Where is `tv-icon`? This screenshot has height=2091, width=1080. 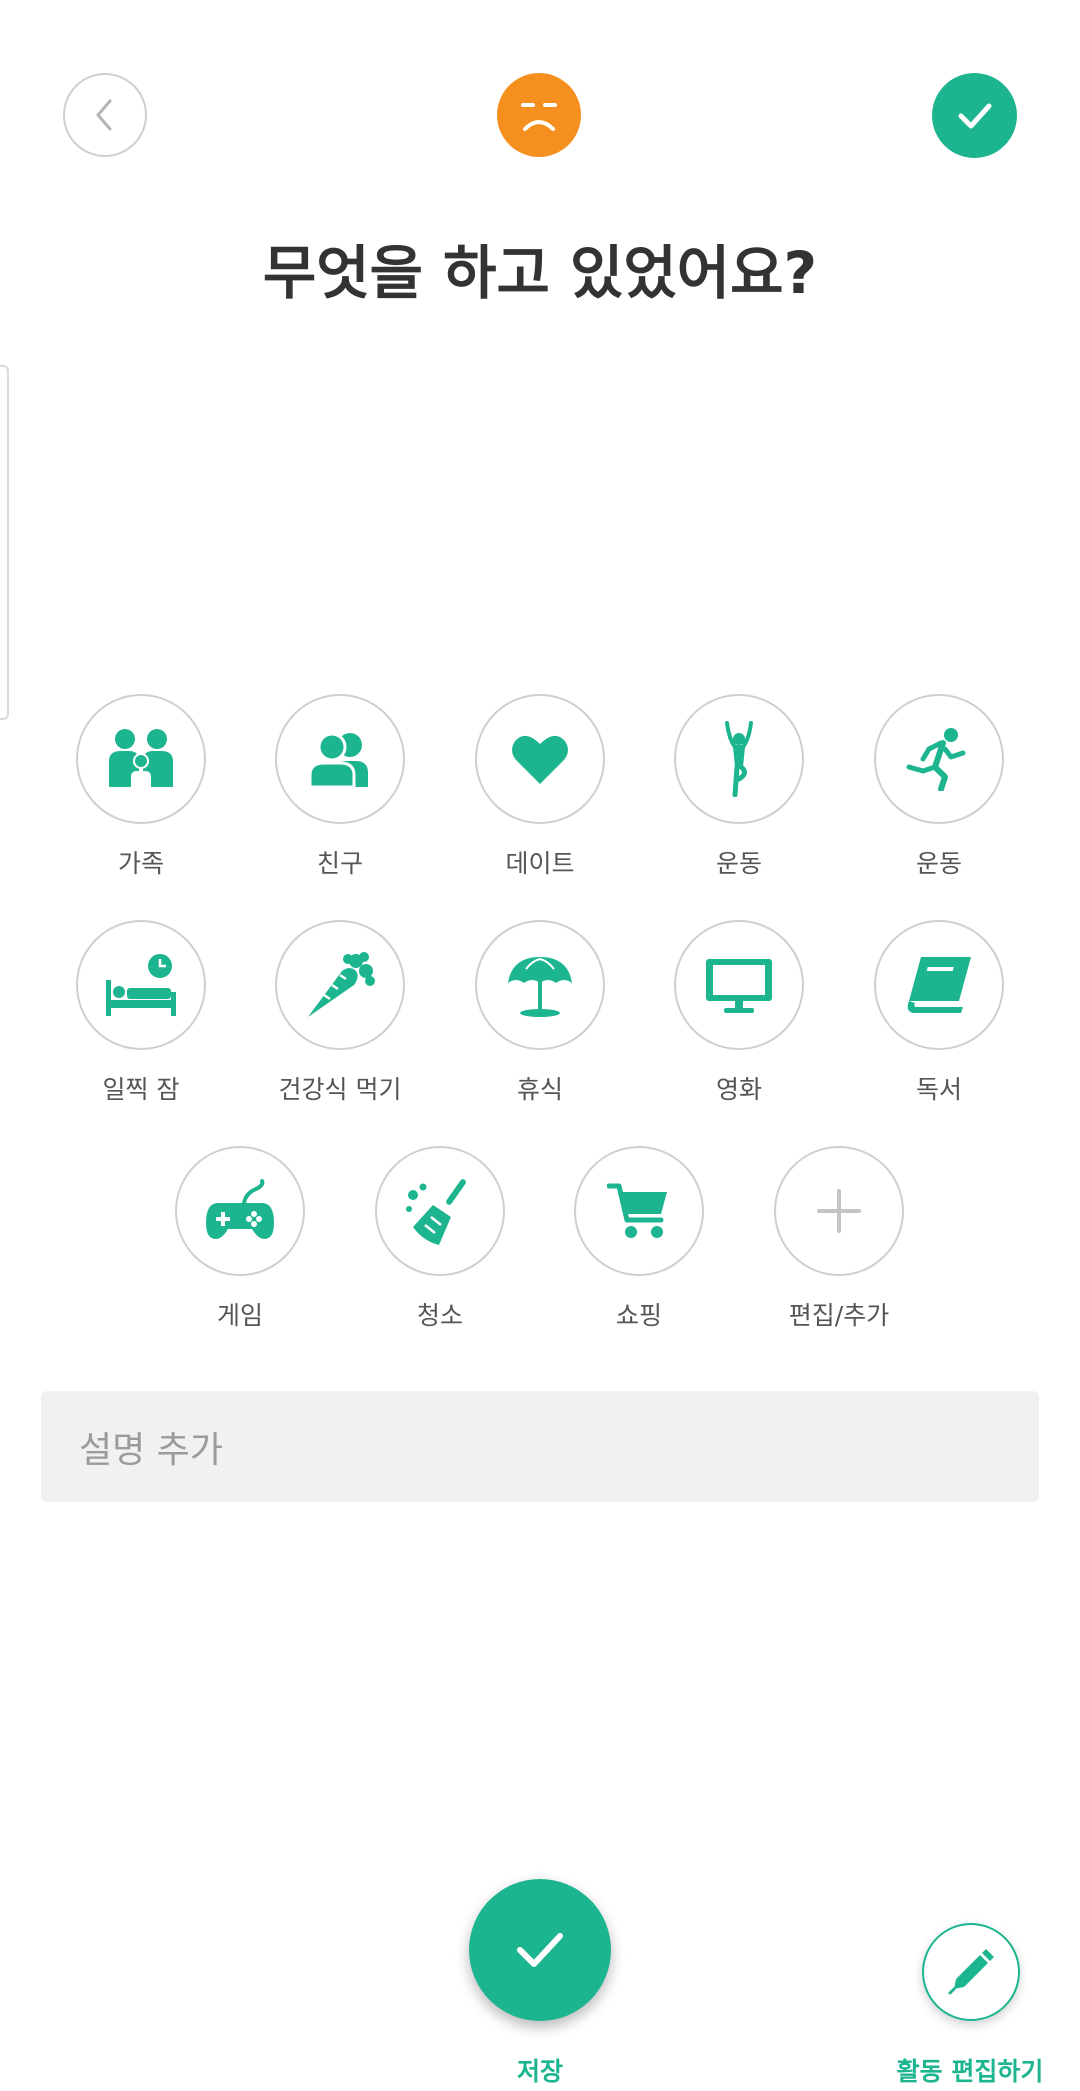 tv-icon is located at coordinates (739, 986).